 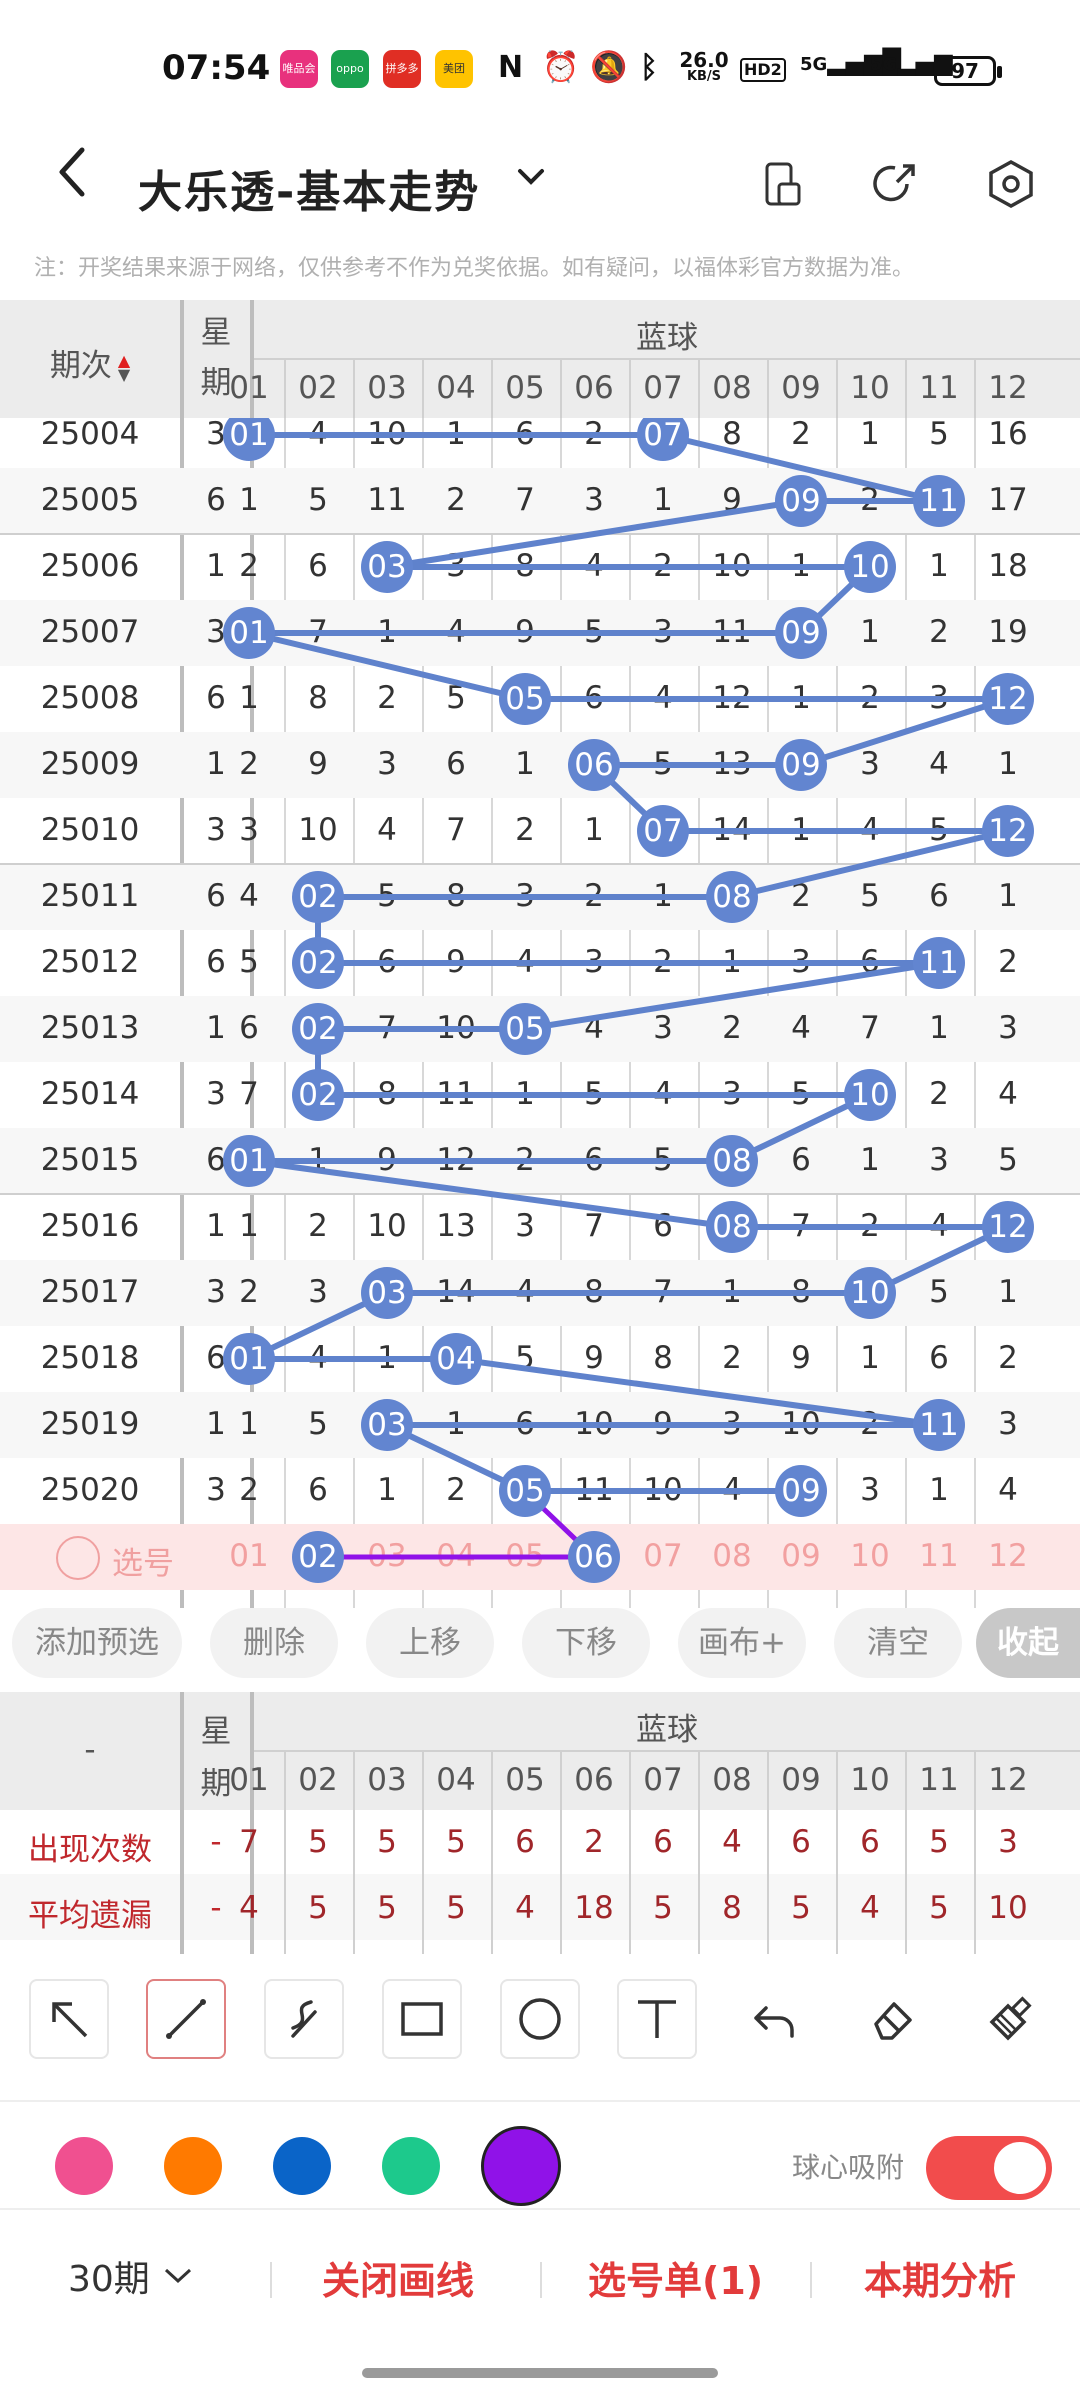 I want to click on back-button, so click(x=74, y=183).